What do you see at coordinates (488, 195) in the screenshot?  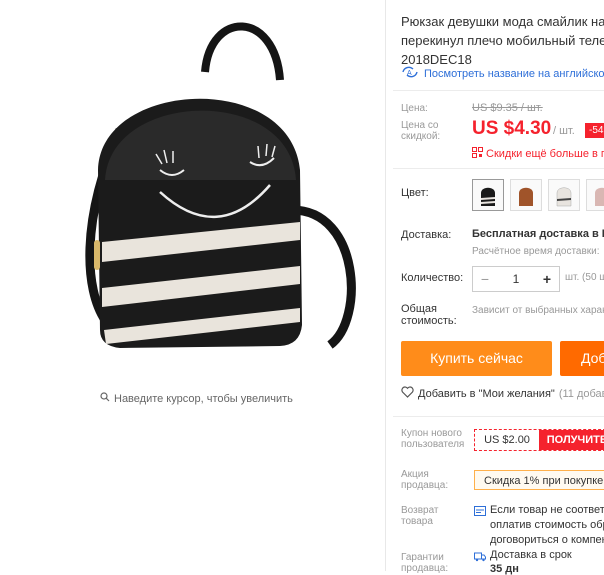 I see `color-option-black` at bounding box center [488, 195].